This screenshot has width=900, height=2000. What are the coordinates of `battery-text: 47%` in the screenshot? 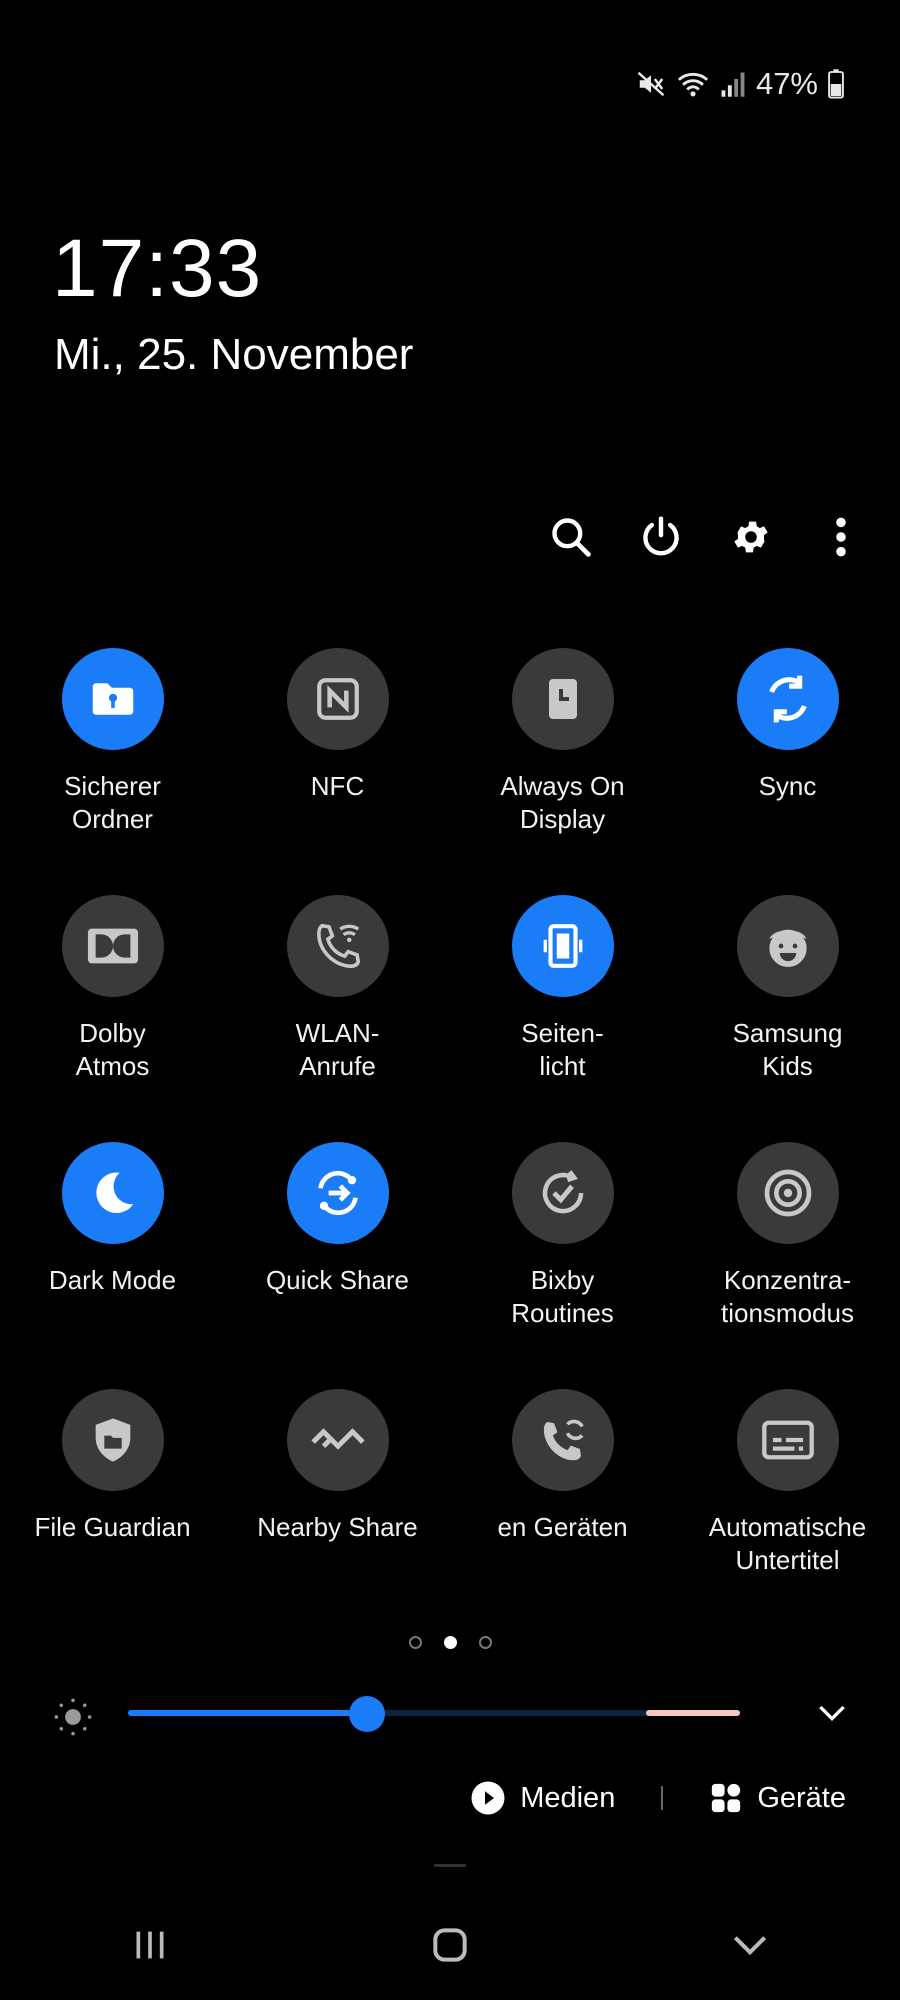 It's located at (786, 83).